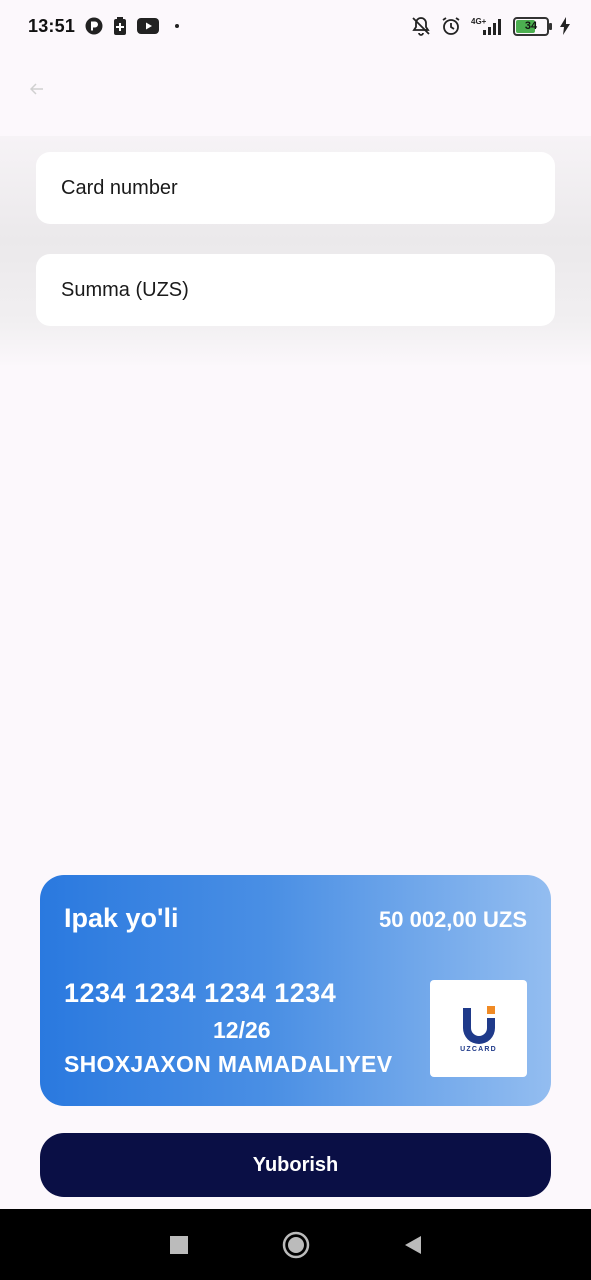  Describe the element at coordinates (177, 26) in the screenshot. I see `dot-icon` at that location.